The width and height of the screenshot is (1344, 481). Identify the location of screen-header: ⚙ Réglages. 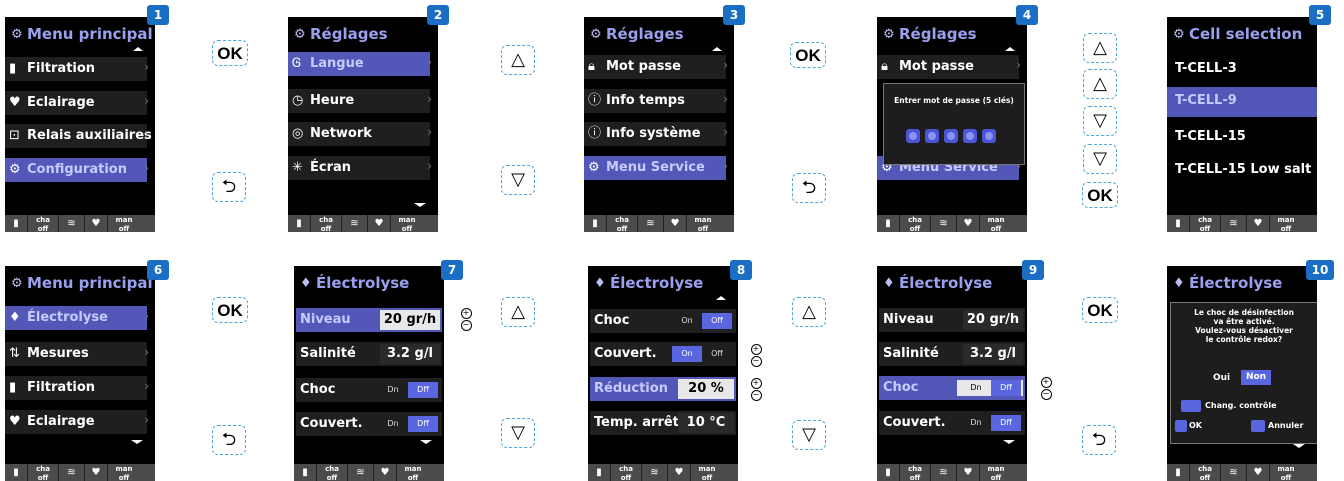
(363, 35).